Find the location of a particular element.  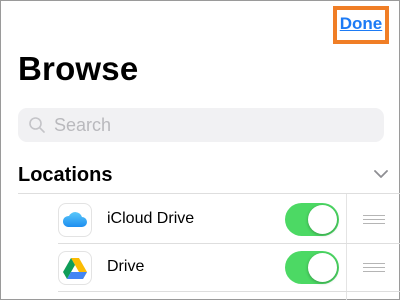

search-icon is located at coordinates (37, 125).